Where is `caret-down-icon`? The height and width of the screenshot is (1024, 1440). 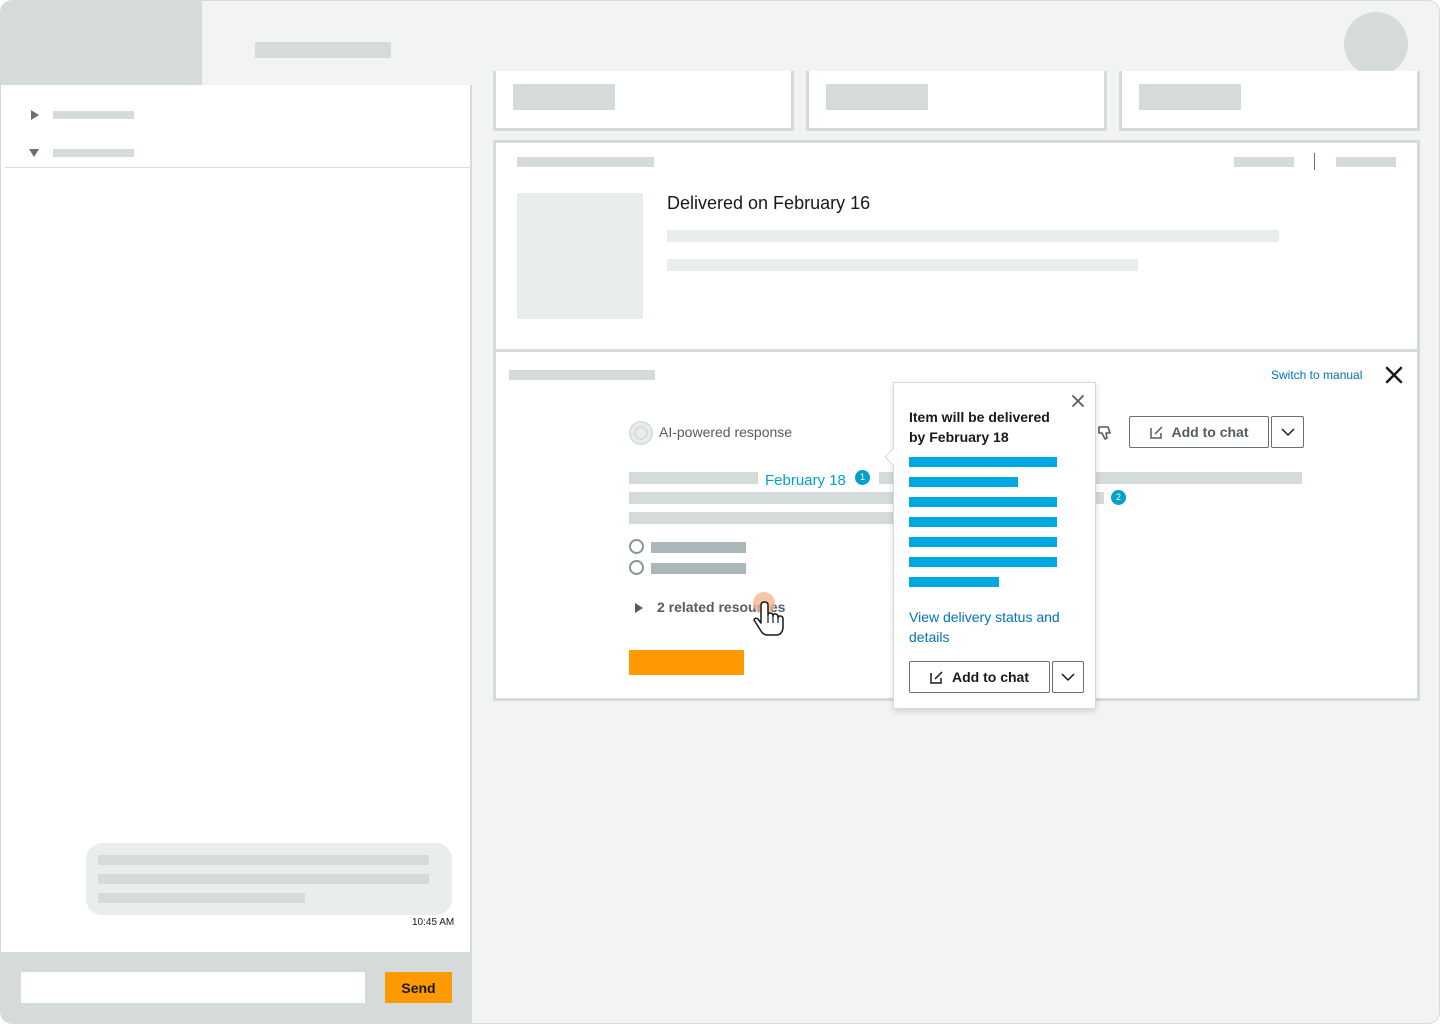
caret-down-icon is located at coordinates (34, 153).